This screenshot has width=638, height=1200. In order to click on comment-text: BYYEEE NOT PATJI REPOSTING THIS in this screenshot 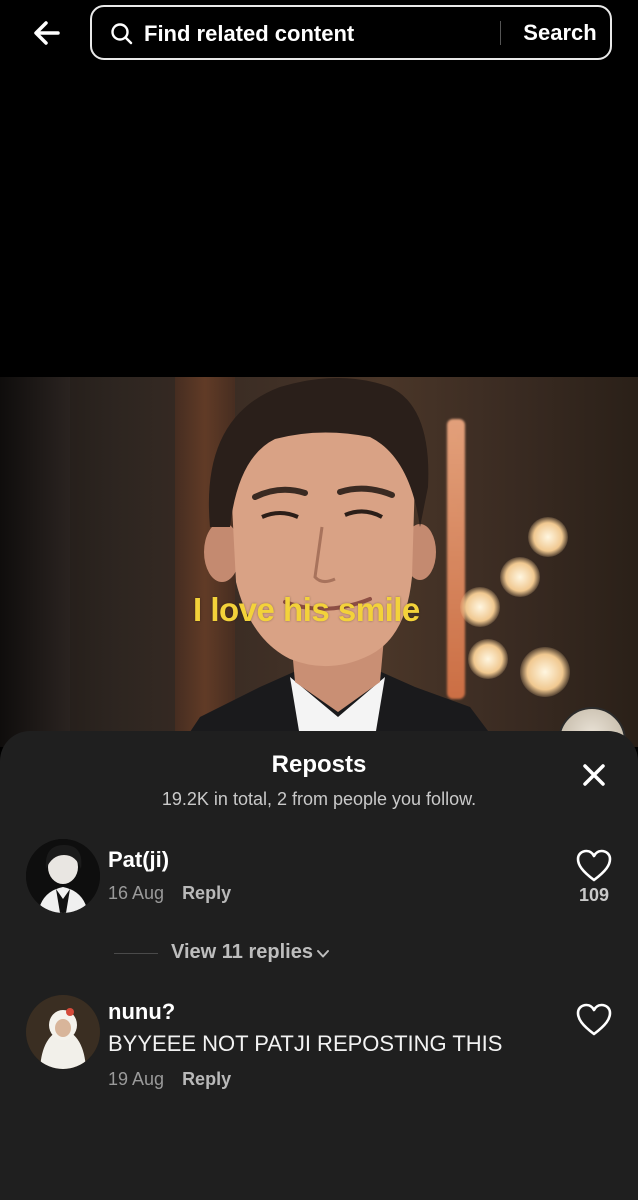, I will do `click(305, 1043)`.